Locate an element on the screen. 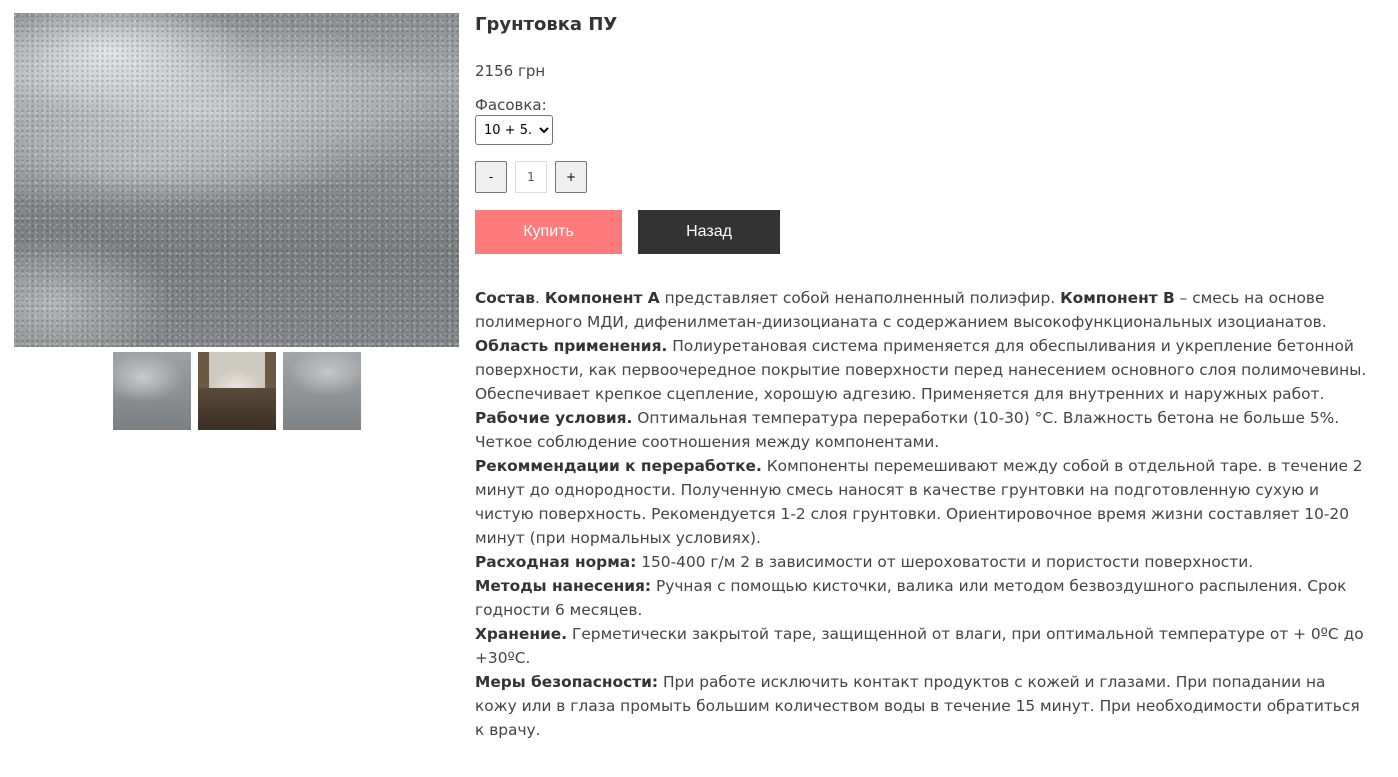 The image size is (1398, 777). desc-heading: Рекоммендации к переработке. is located at coordinates (618, 466).